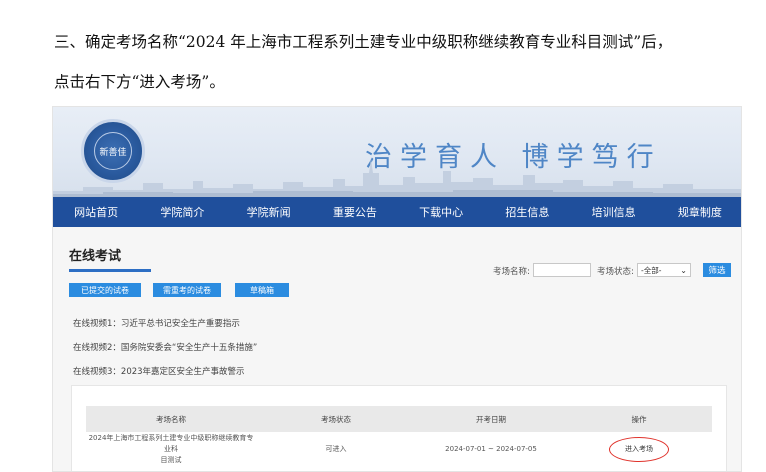  I want to click on cell-exam-status: 可进入, so click(336, 448).